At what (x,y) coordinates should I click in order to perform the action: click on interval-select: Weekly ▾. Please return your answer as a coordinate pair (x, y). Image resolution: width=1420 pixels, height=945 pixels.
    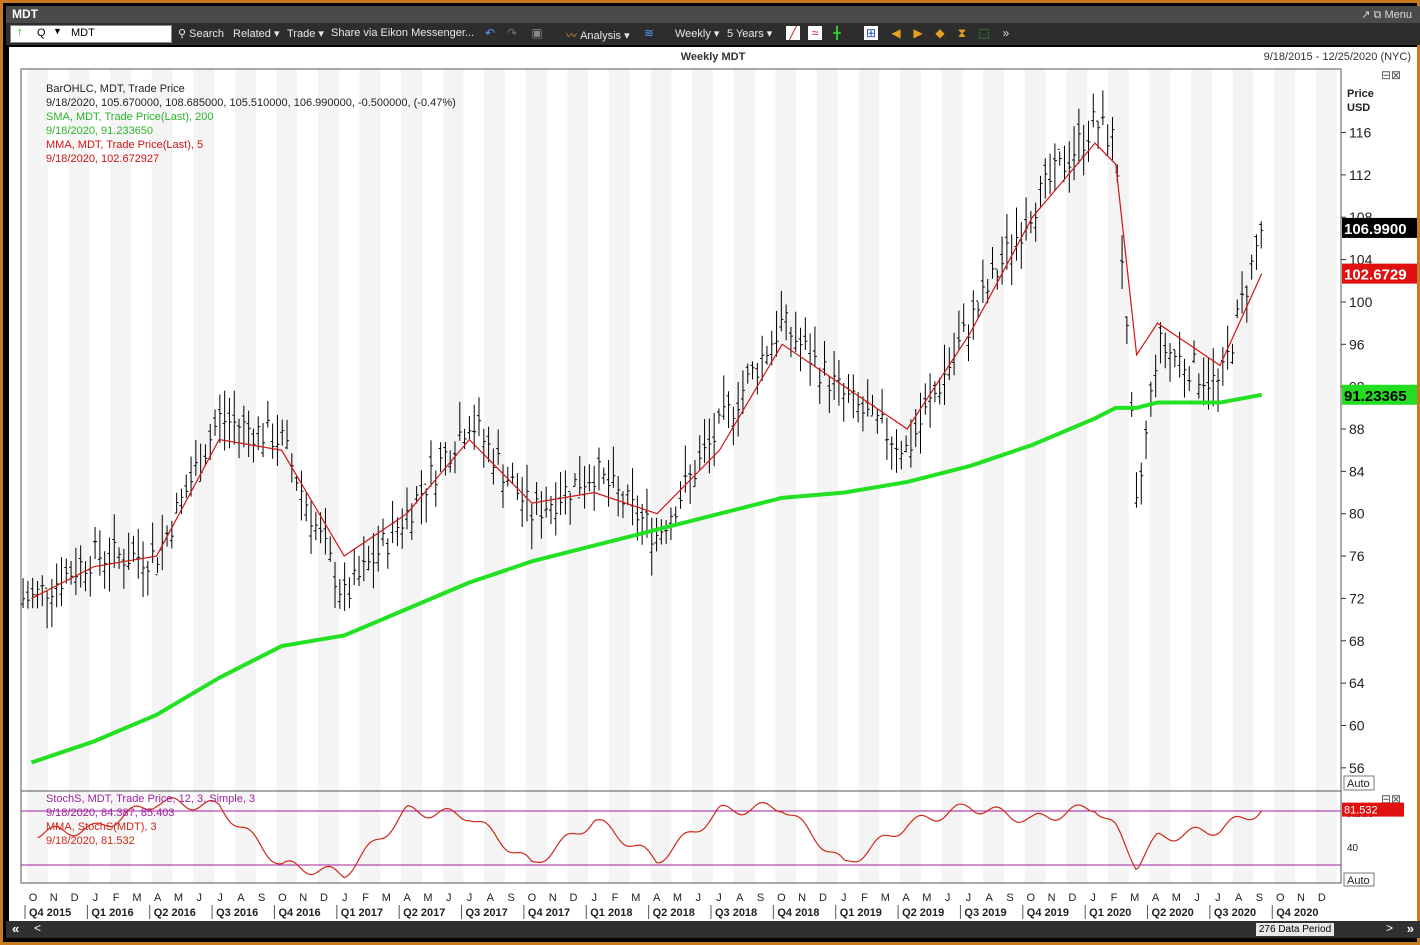
    Looking at the image, I should click on (697, 33).